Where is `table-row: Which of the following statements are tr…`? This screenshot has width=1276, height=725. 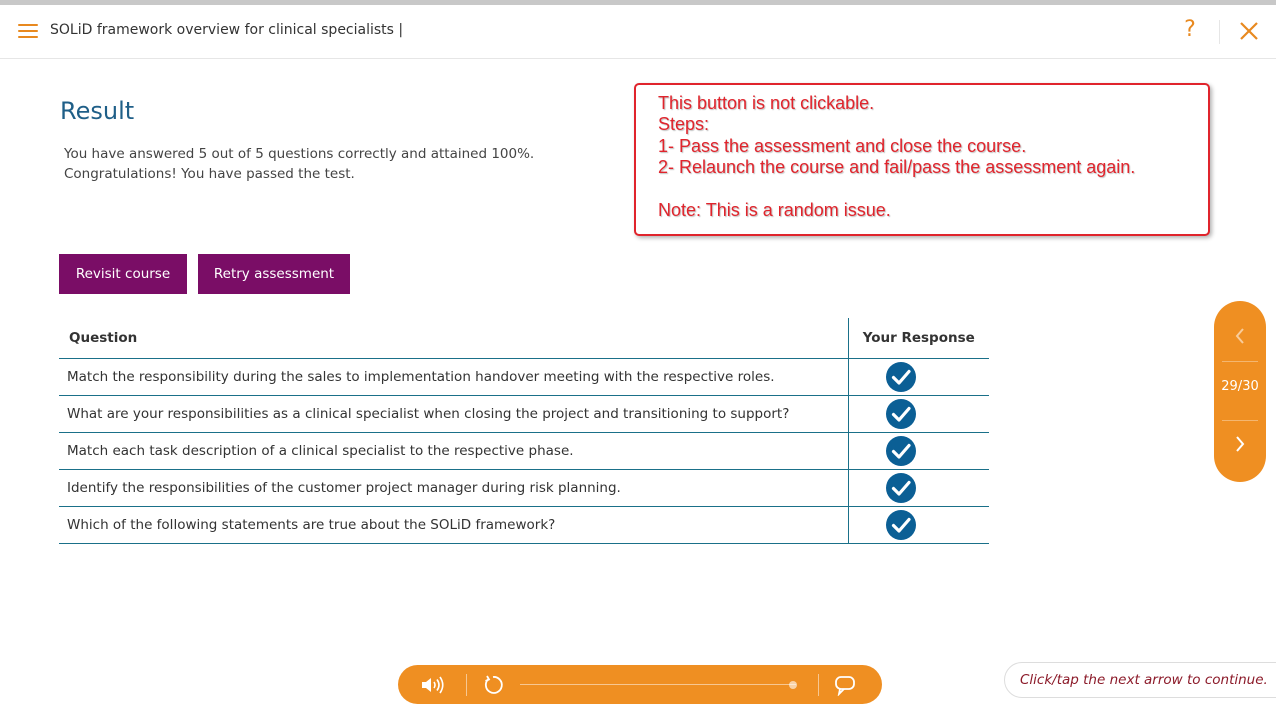 table-row: Which of the following statements are tr… is located at coordinates (524, 525).